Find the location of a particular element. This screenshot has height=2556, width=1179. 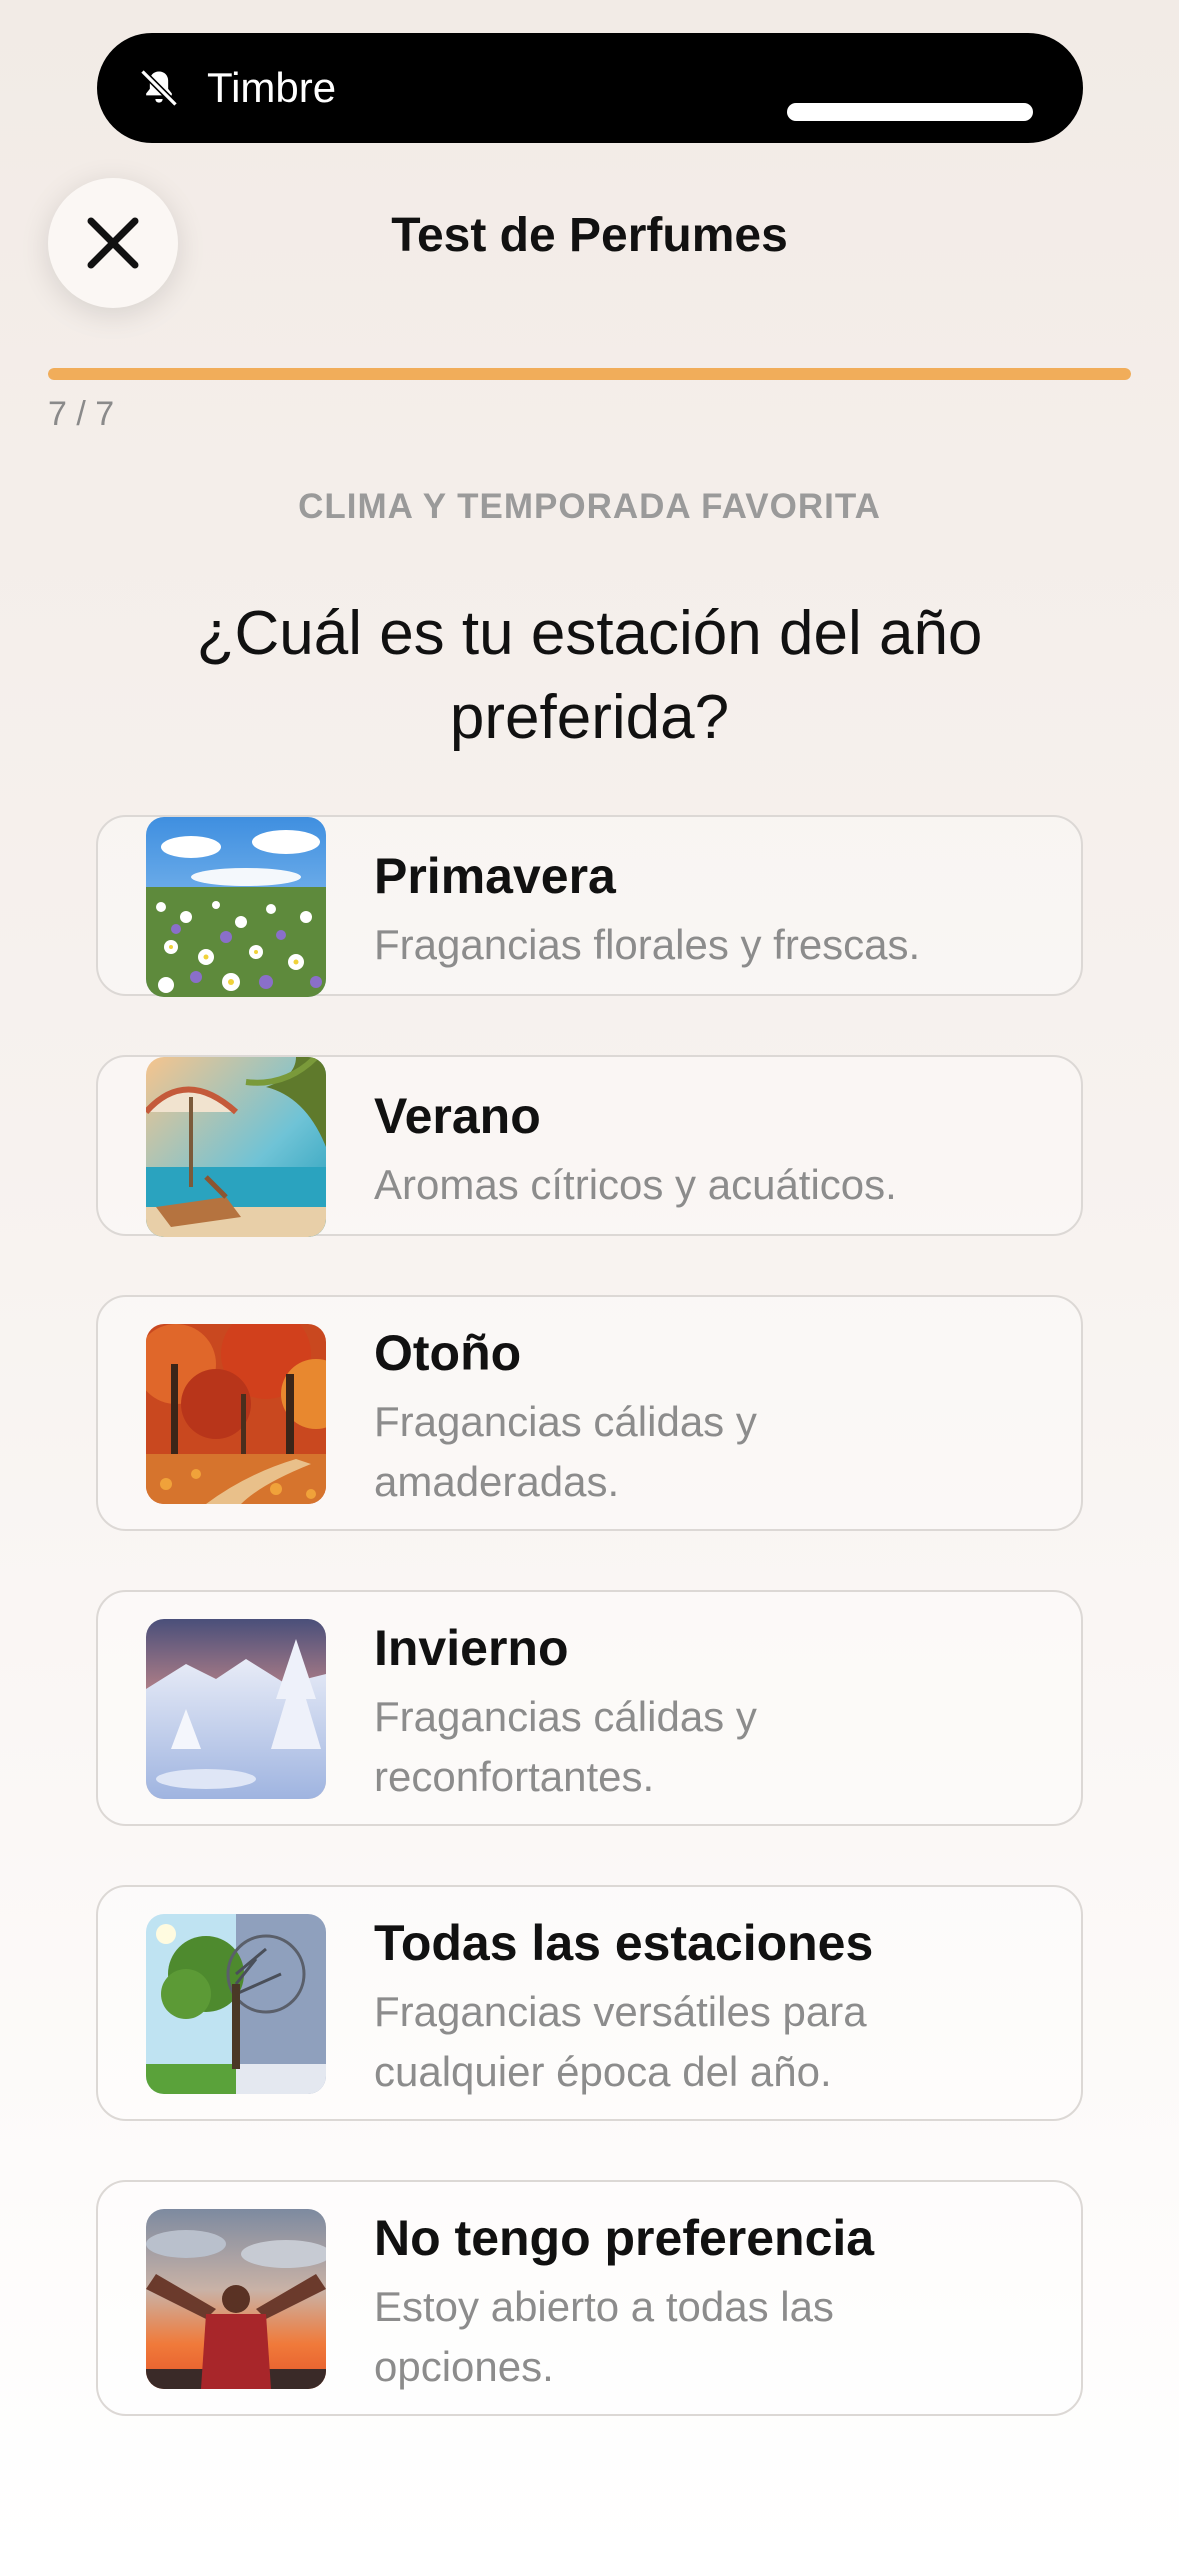

option-title: Todas las estaciones is located at coordinates (624, 1943).